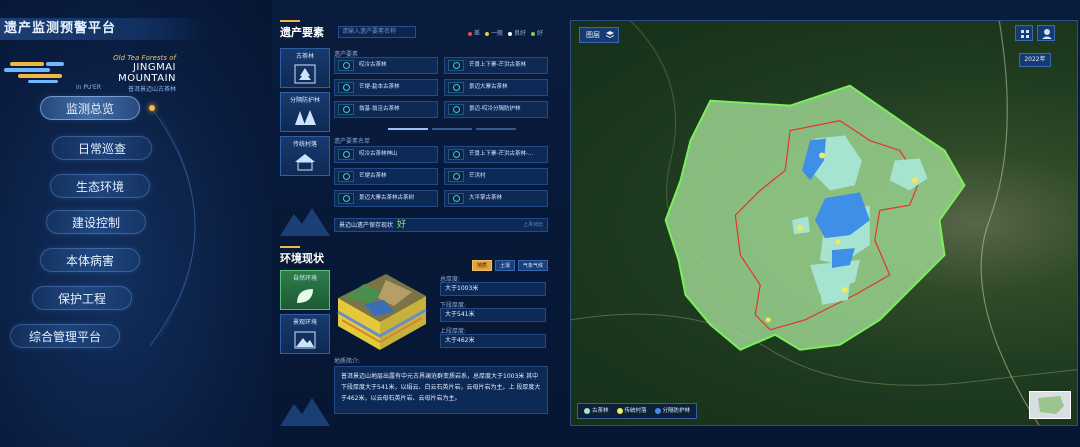 This screenshot has height=447, width=1080. Describe the element at coordinates (102, 148) in the screenshot. I see `menu-item-daily-inspection: 日常巡查` at that location.